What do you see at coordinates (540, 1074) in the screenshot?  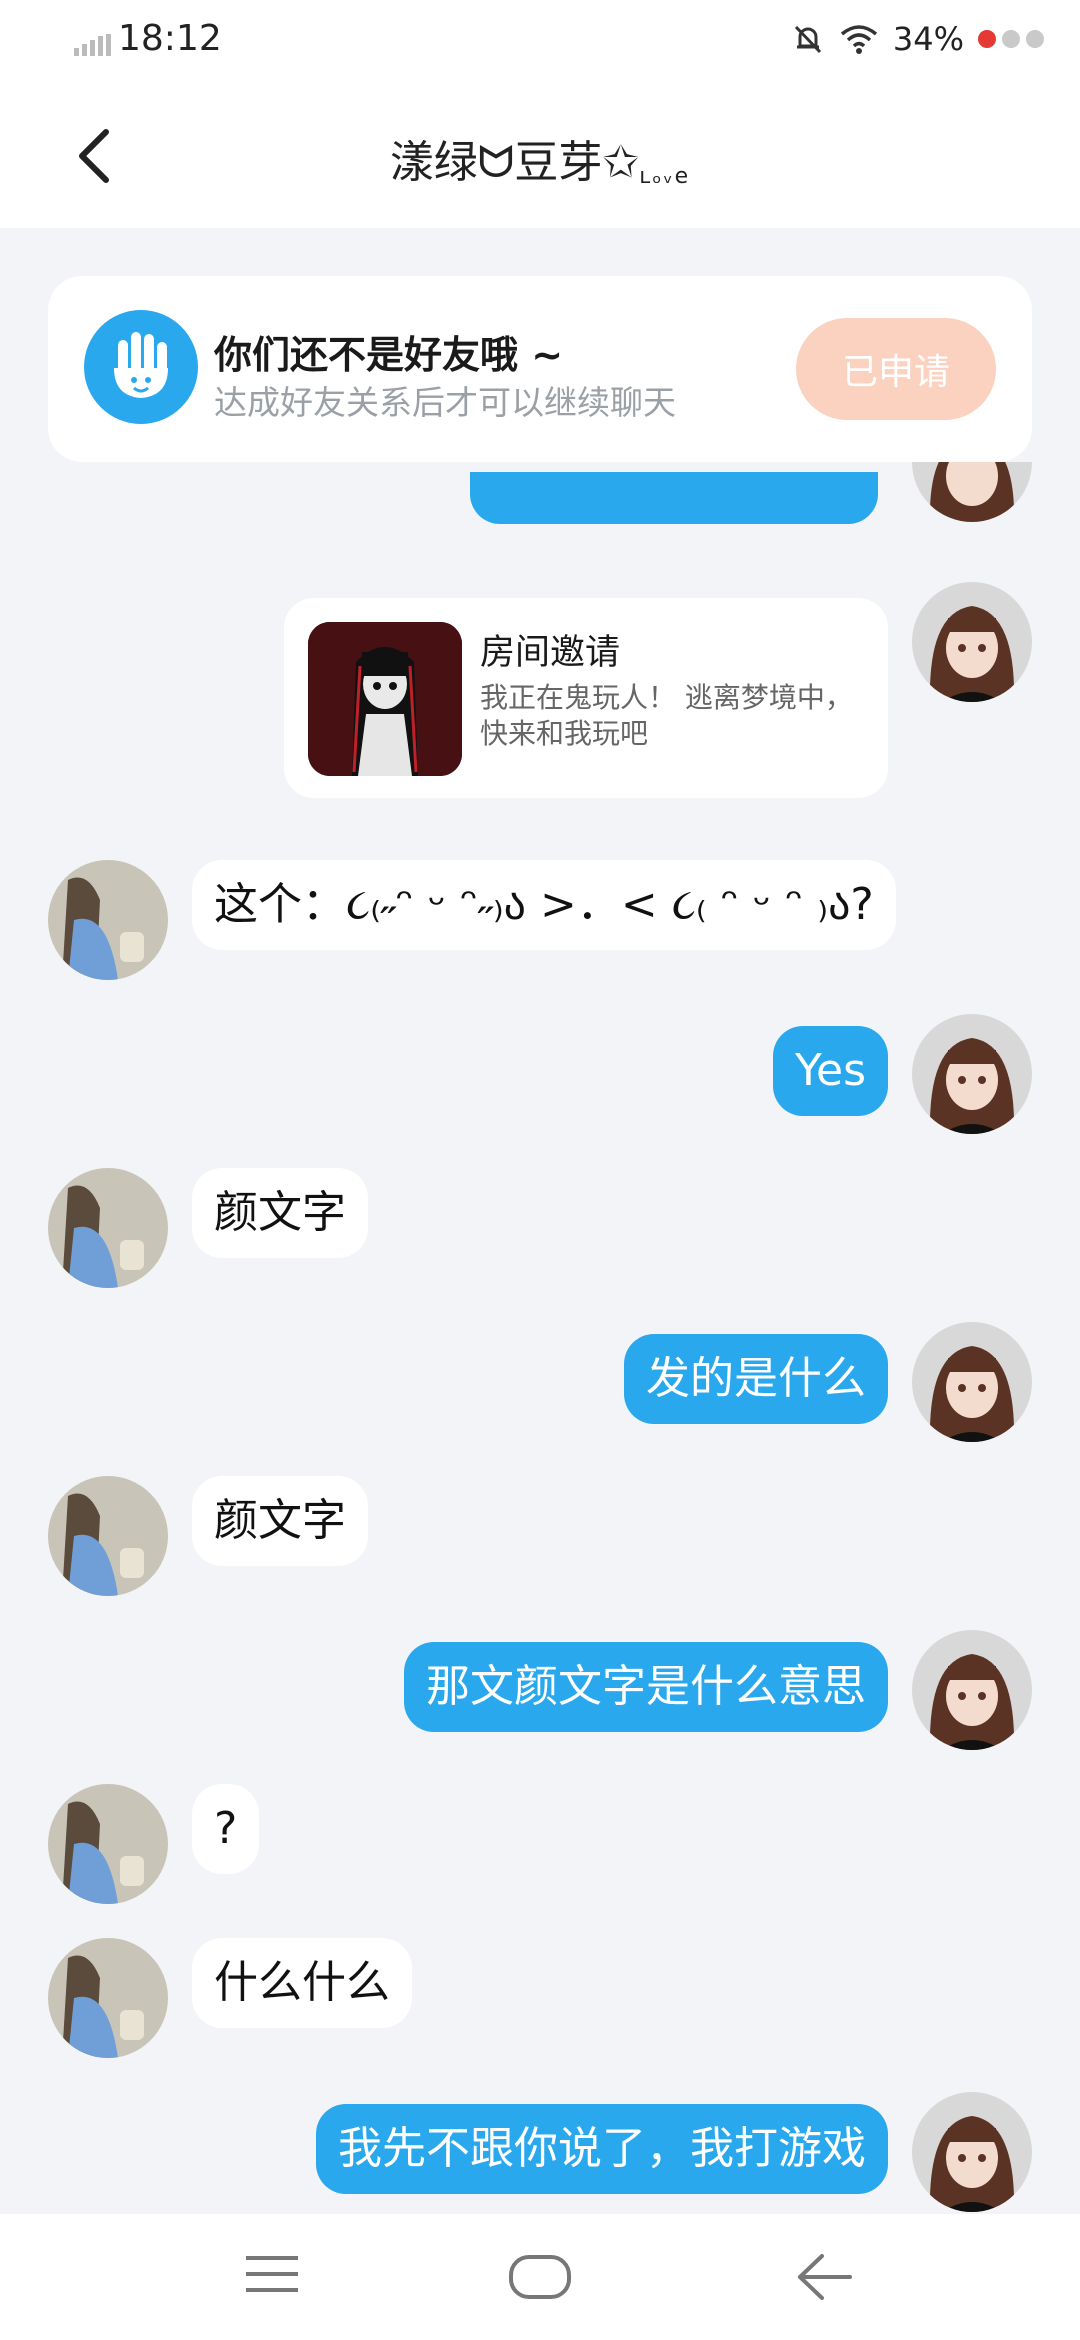 I see `message-row-out: Yes` at bounding box center [540, 1074].